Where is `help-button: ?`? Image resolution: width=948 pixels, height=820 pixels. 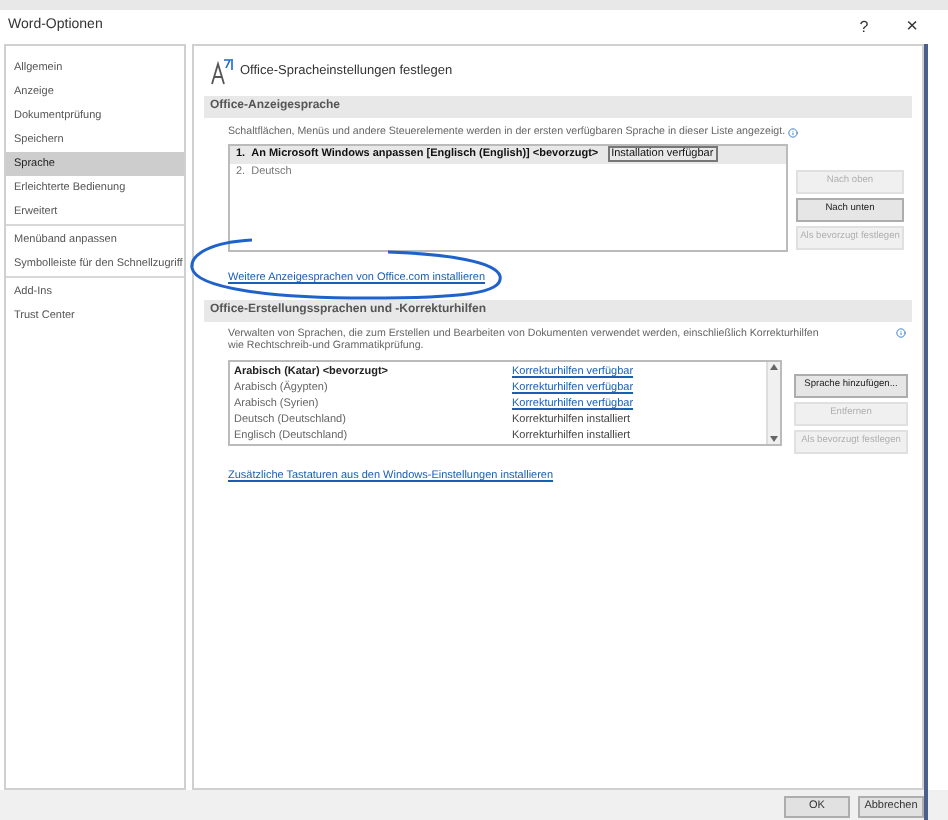 help-button: ? is located at coordinates (864, 27).